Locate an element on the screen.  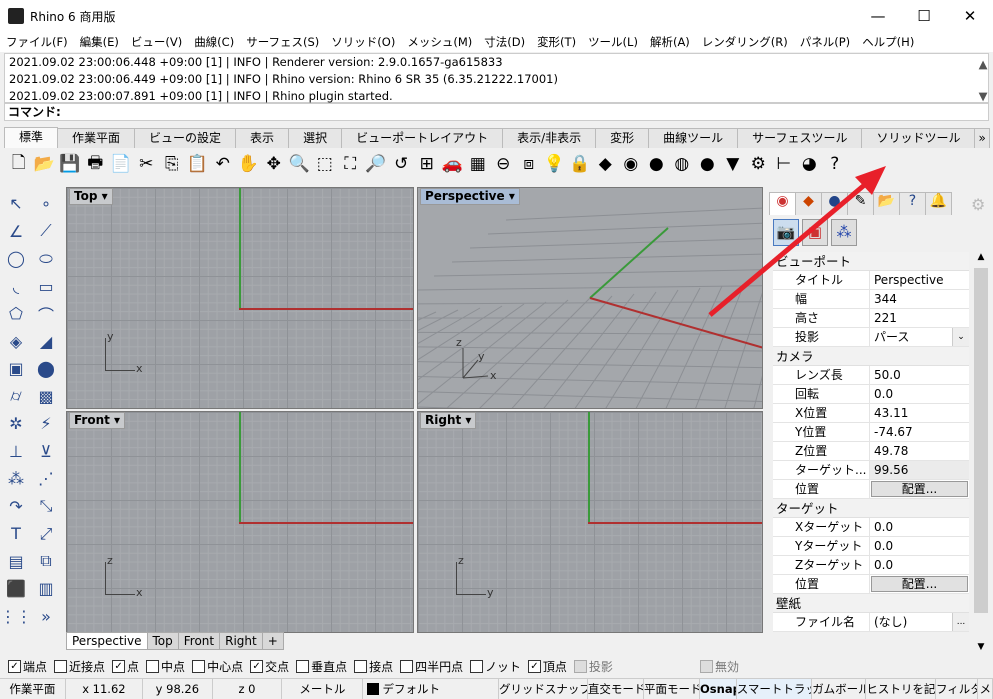
tab-6: 表示/非表示 is located at coordinates (549, 138).